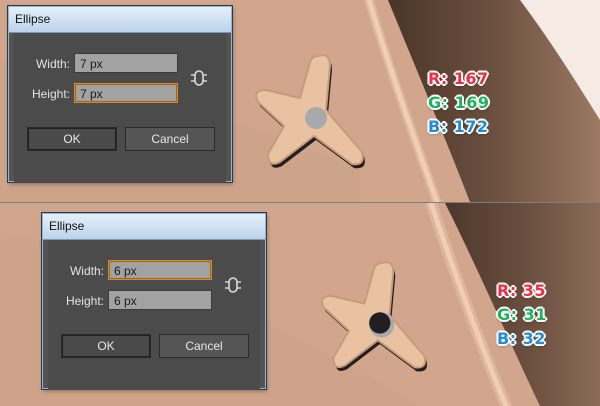 Image resolution: width=600 pixels, height=406 pixels. Describe the element at coordinates (160, 300) in the screenshot. I see `height-input: 6 px` at that location.